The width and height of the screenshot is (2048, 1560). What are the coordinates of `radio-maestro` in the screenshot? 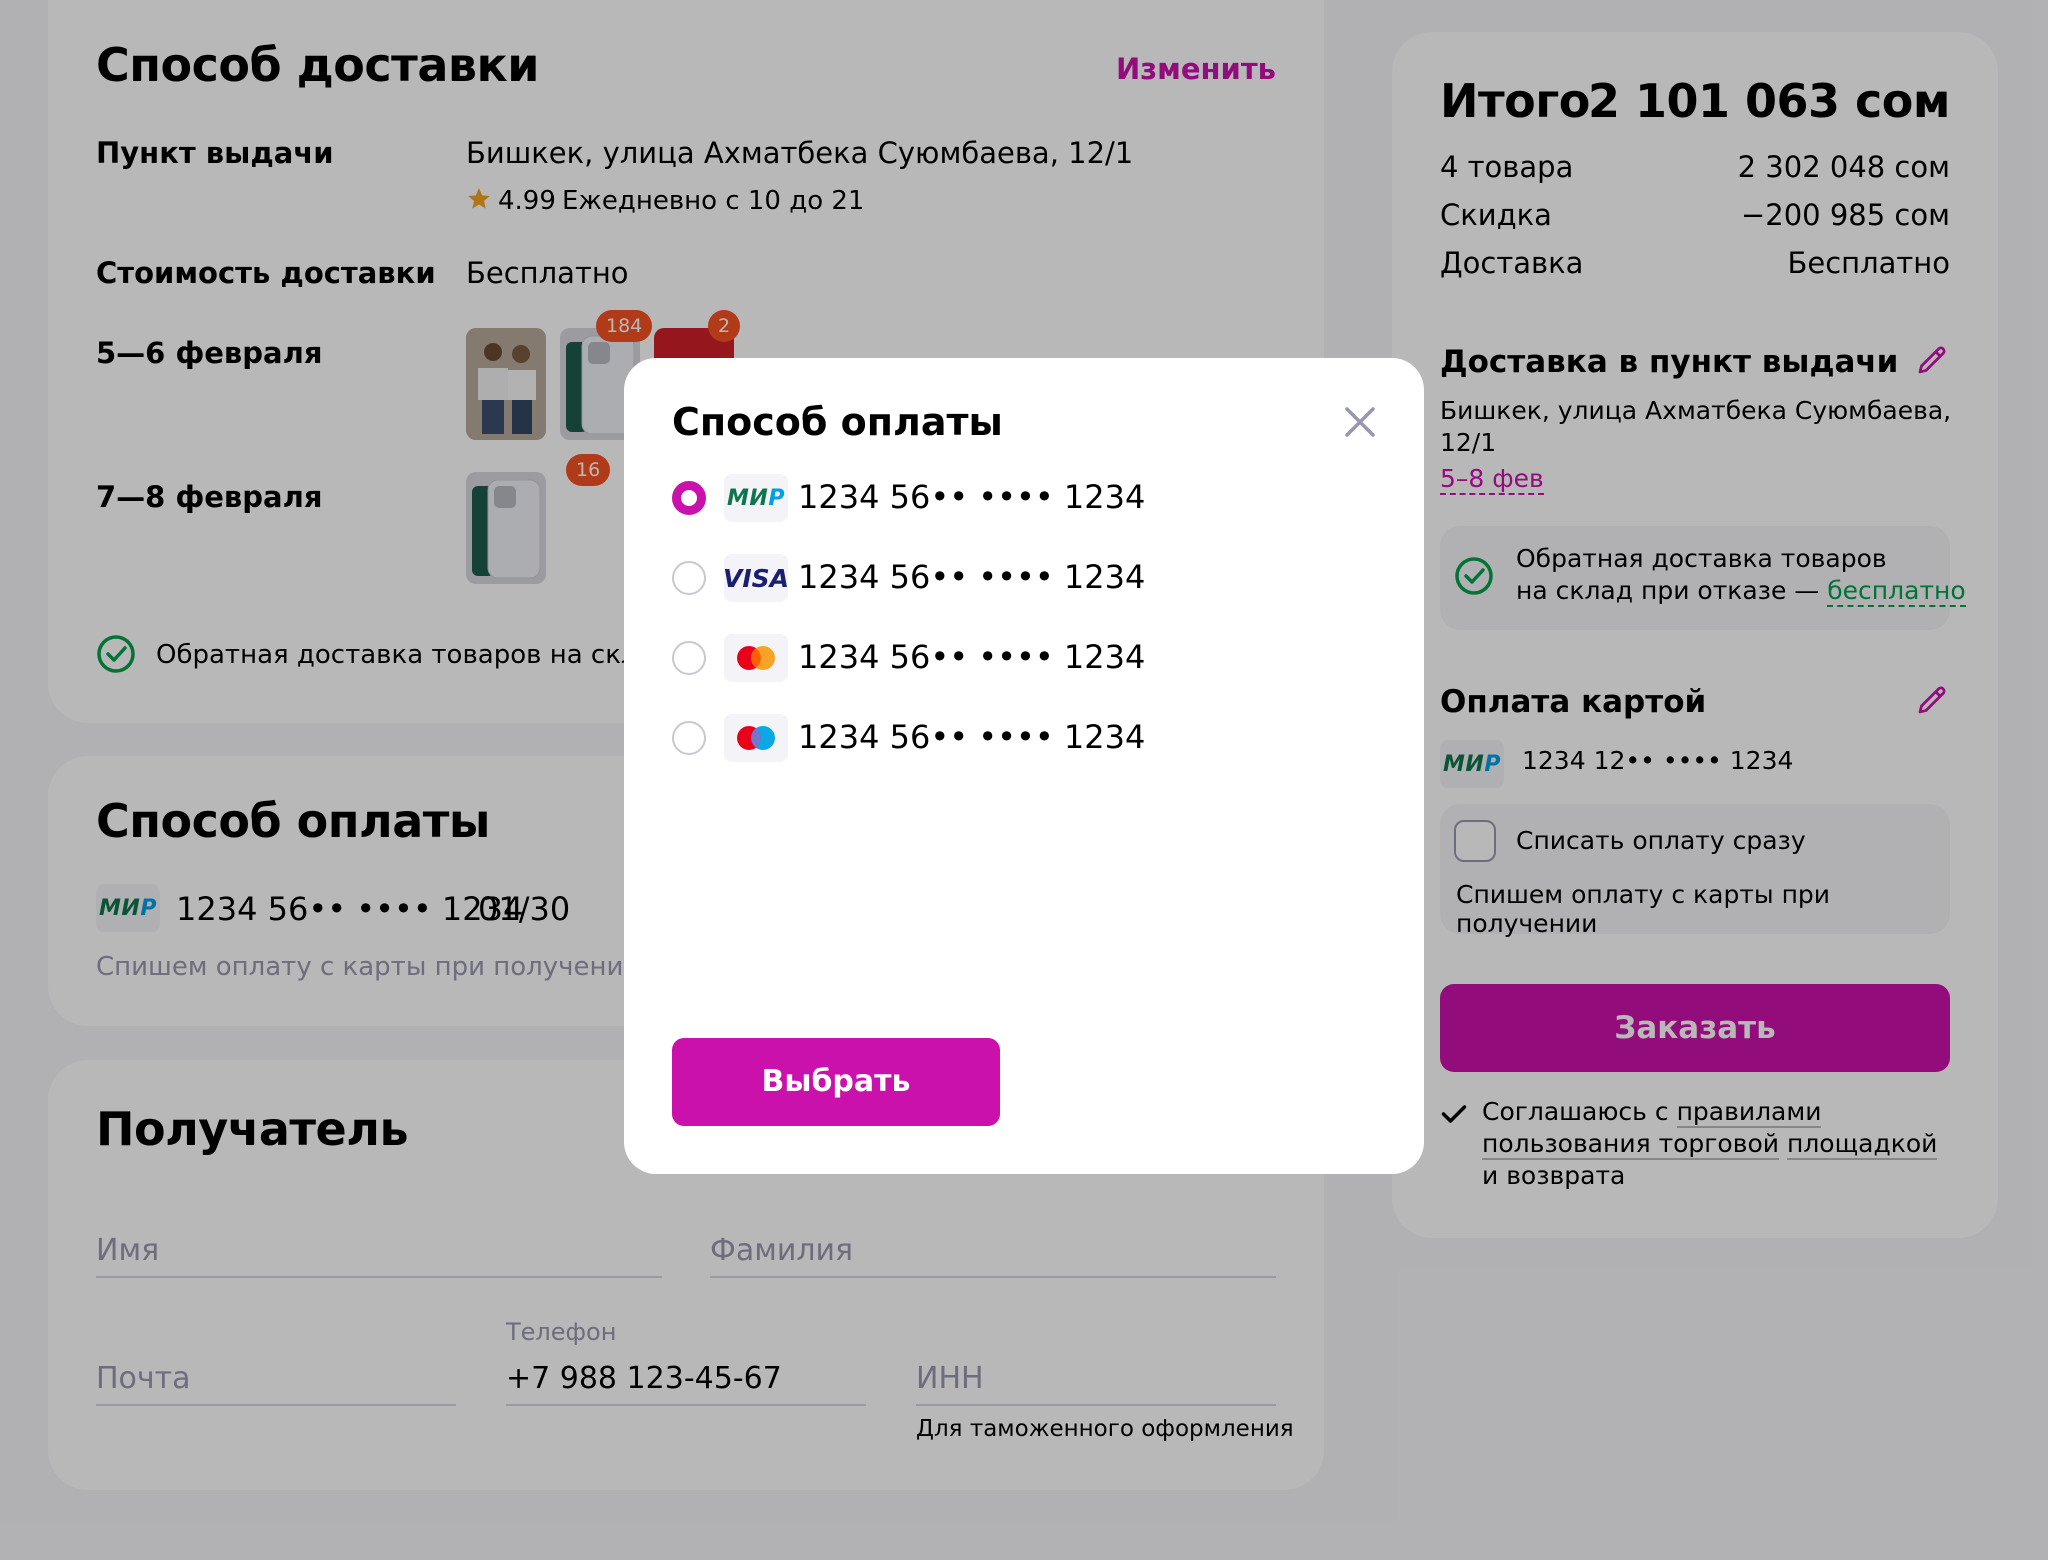 It's located at (689, 738).